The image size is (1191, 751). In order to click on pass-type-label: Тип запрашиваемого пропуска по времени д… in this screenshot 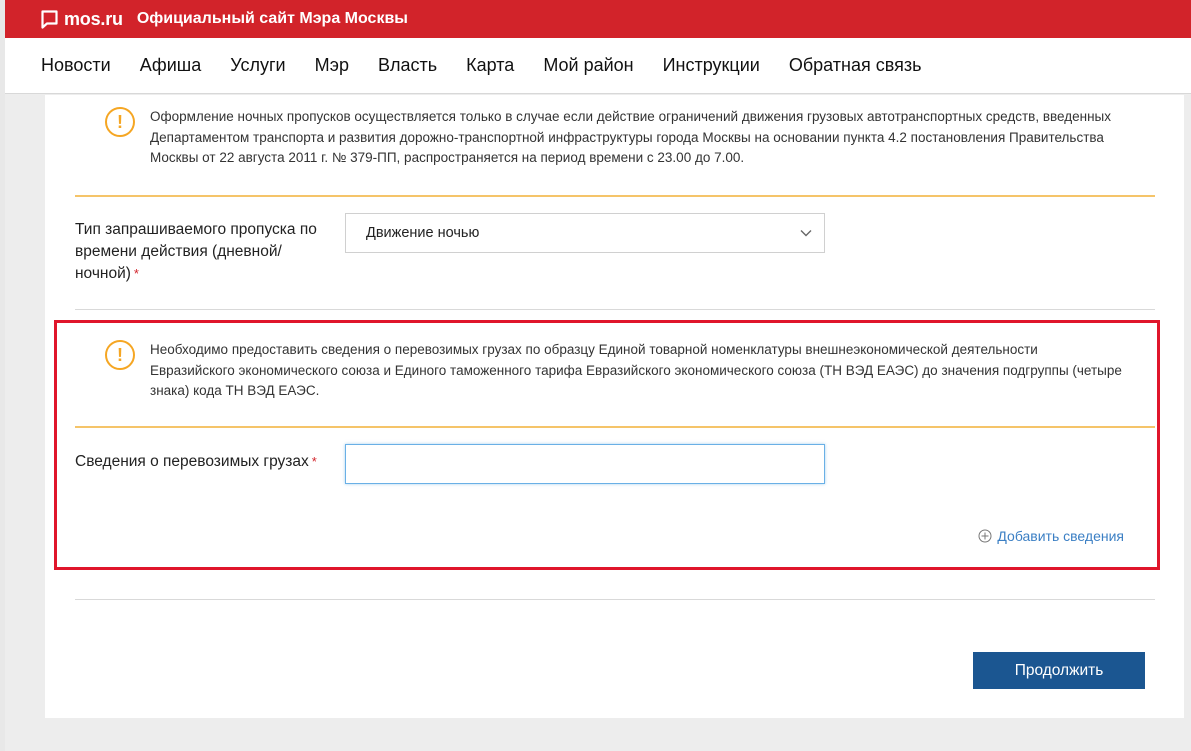, I will do `click(205, 252)`.